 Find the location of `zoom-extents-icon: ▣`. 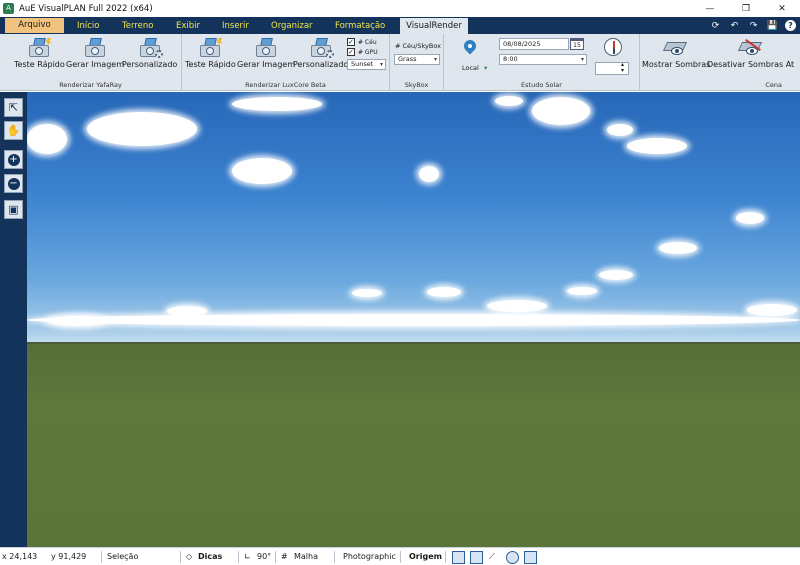

zoom-extents-icon: ▣ is located at coordinates (13, 209).